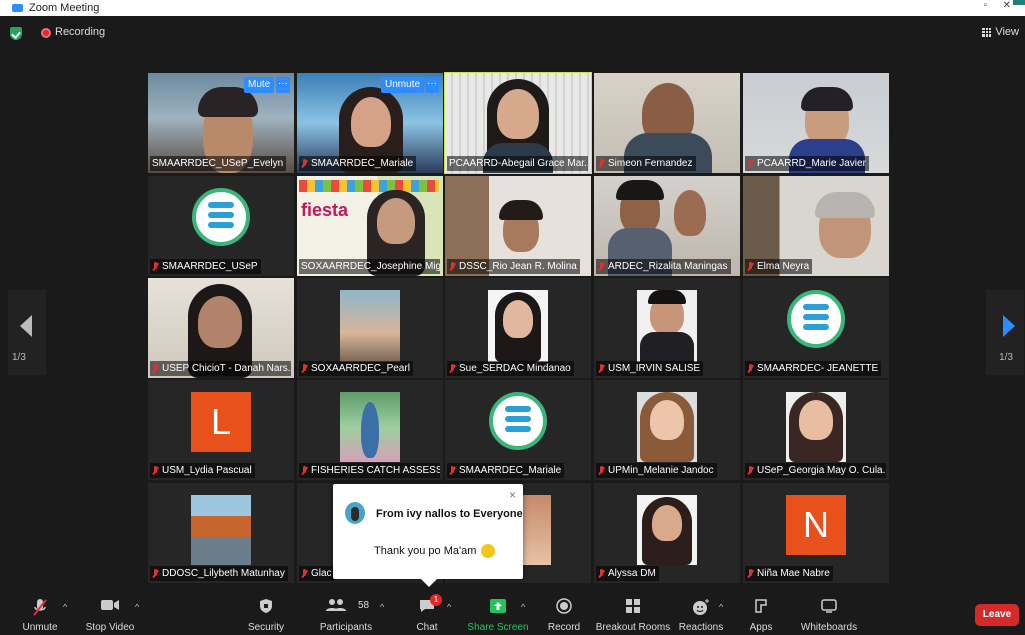  Describe the element at coordinates (370, 328) in the screenshot. I see `participant-tile: SOXAARRDEC_Pearl` at that location.